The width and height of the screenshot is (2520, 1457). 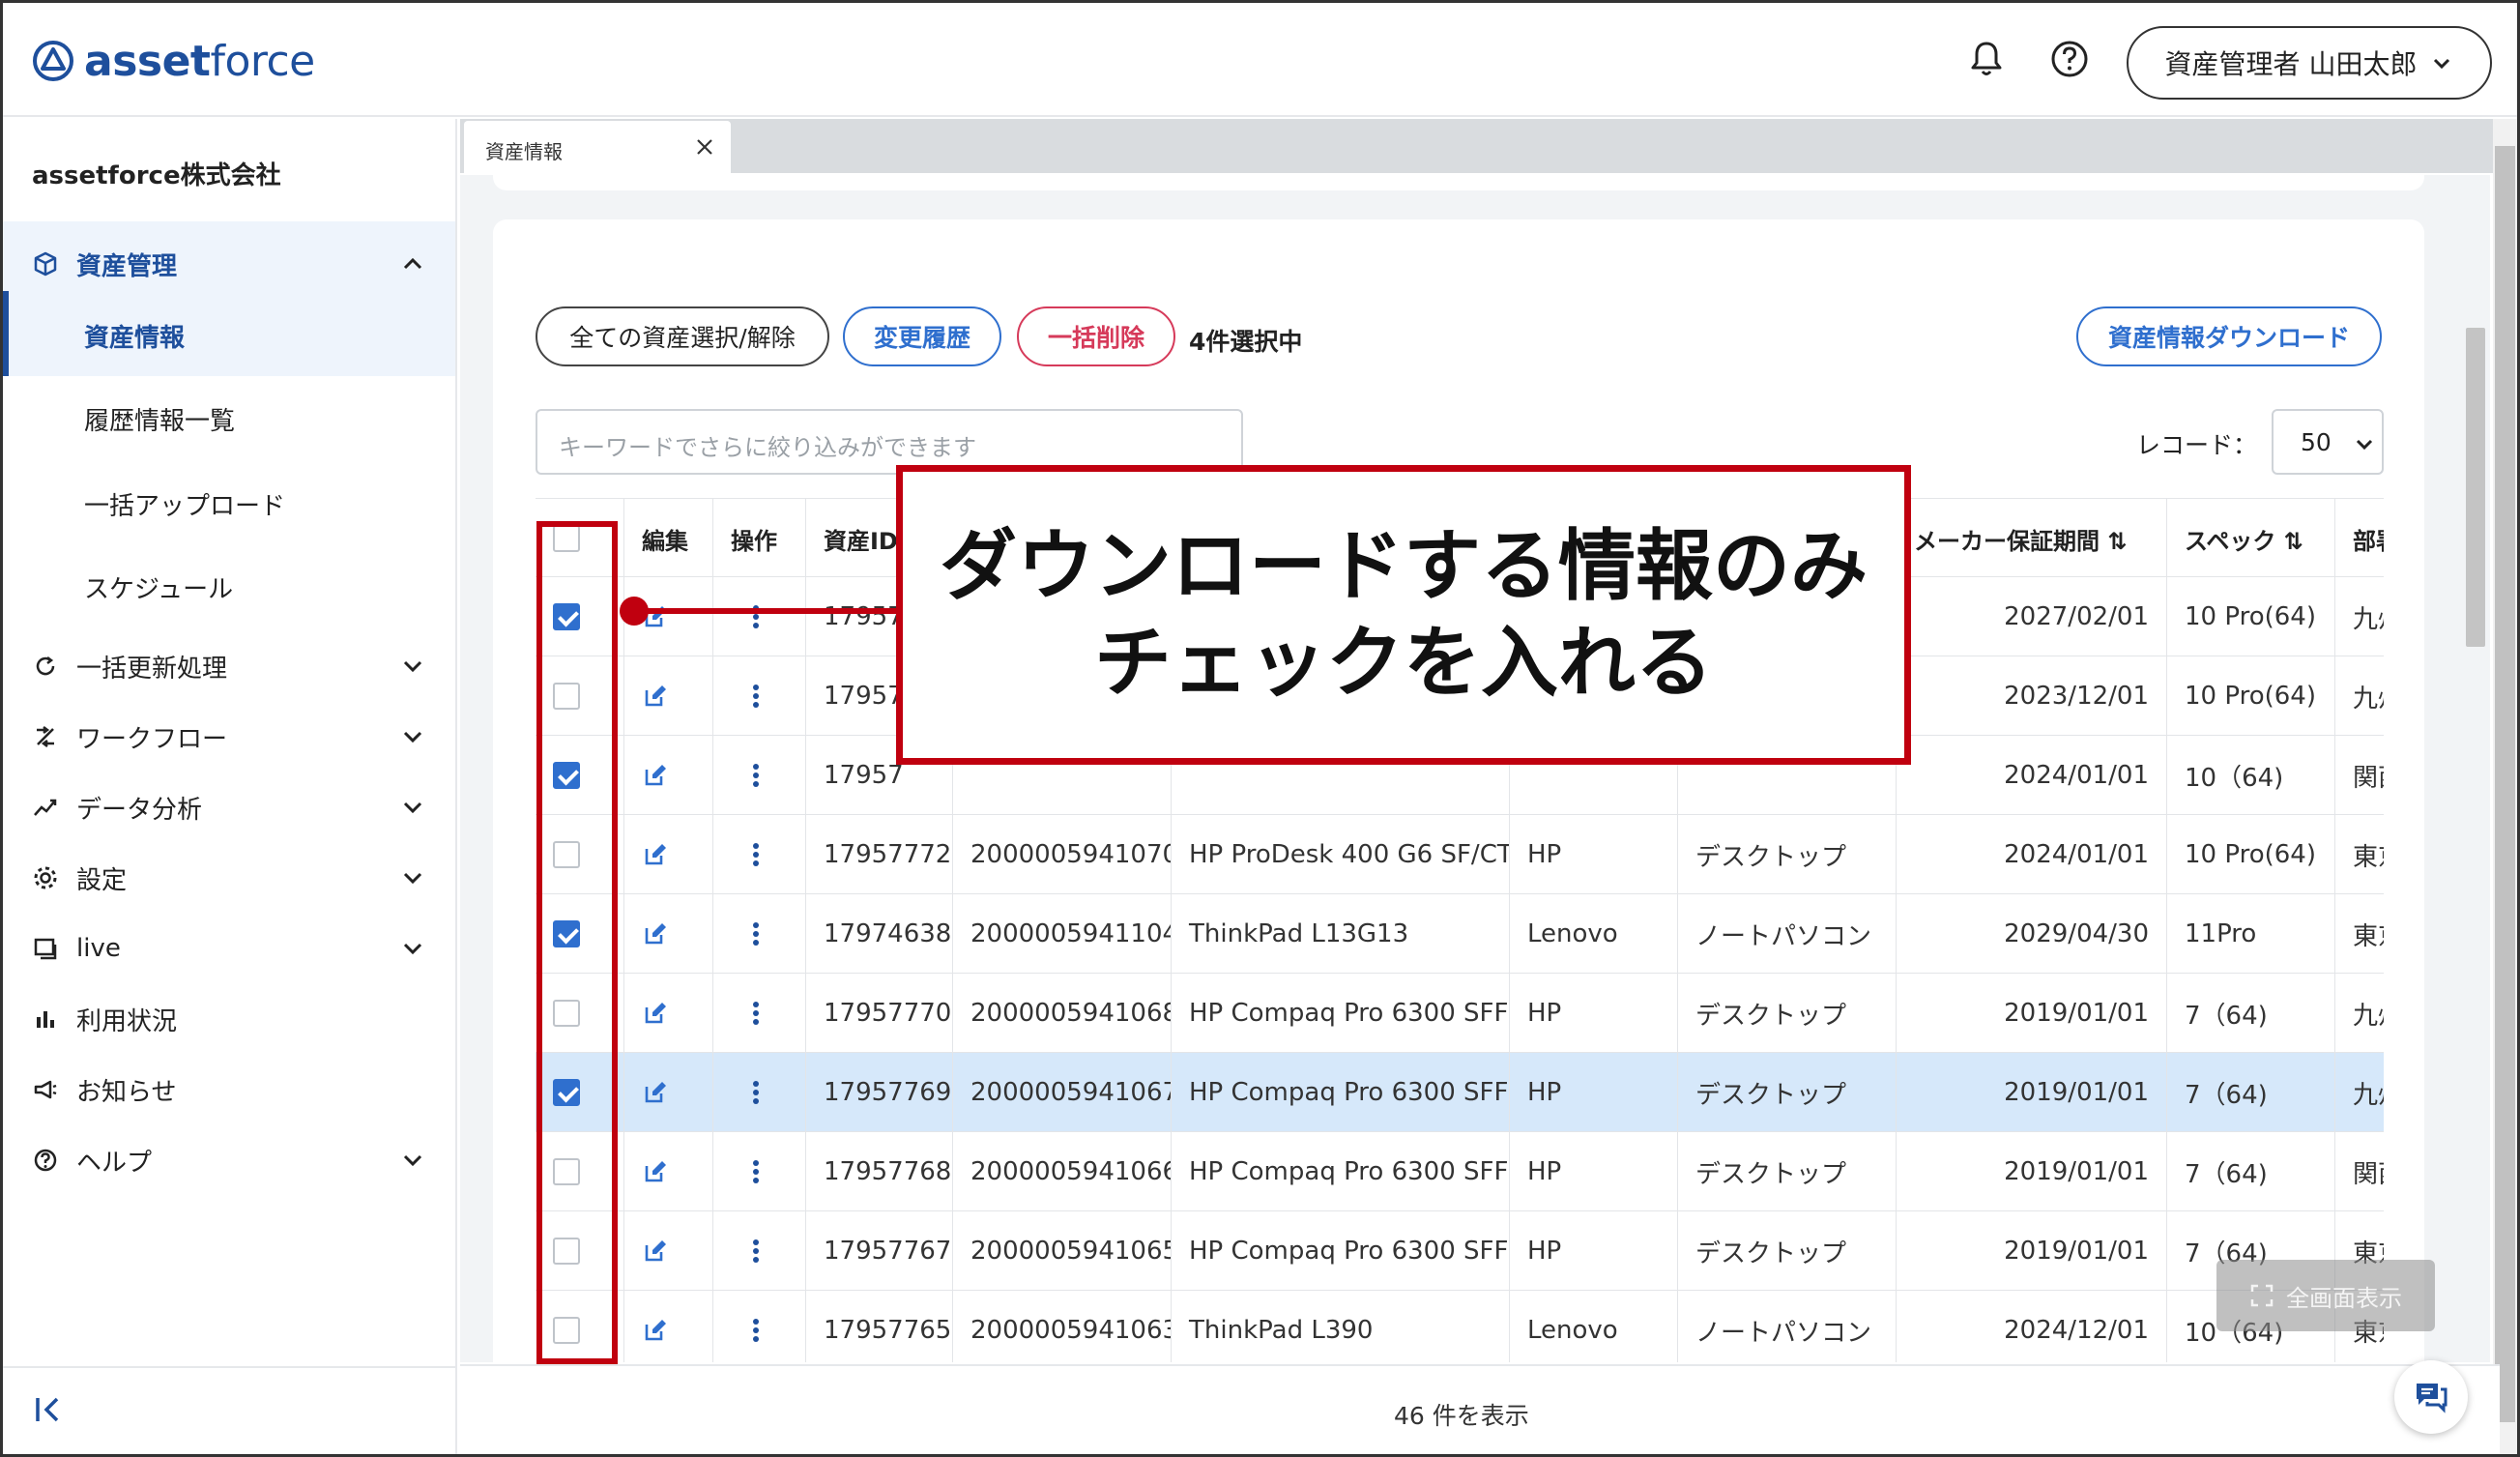 What do you see at coordinates (1462, 1416) in the screenshot?
I see `result-count: 46 件を表示` at bounding box center [1462, 1416].